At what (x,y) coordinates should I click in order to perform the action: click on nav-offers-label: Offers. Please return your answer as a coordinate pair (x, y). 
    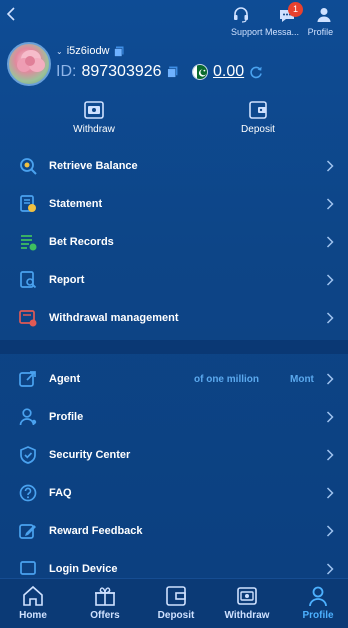
    Looking at the image, I should click on (105, 615).